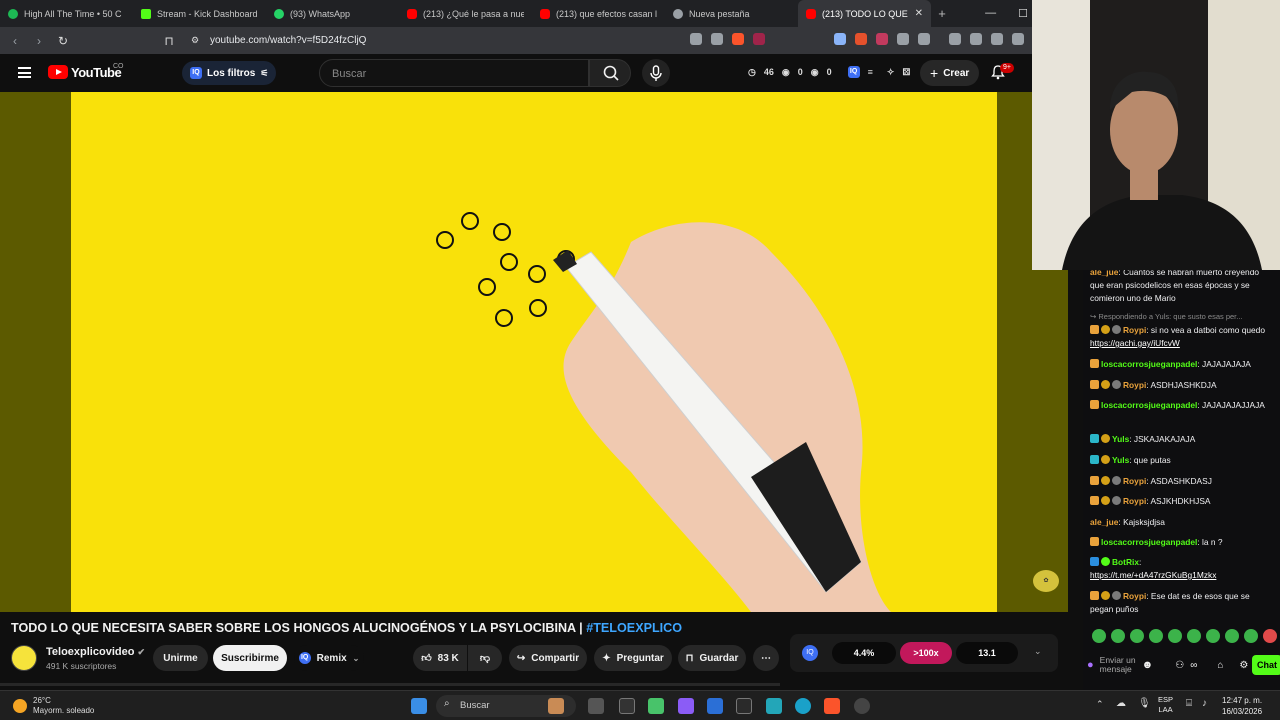 The height and width of the screenshot is (720, 1280). Describe the element at coordinates (759, 39) in the screenshot. I see `brave-rewards-icon` at that location.